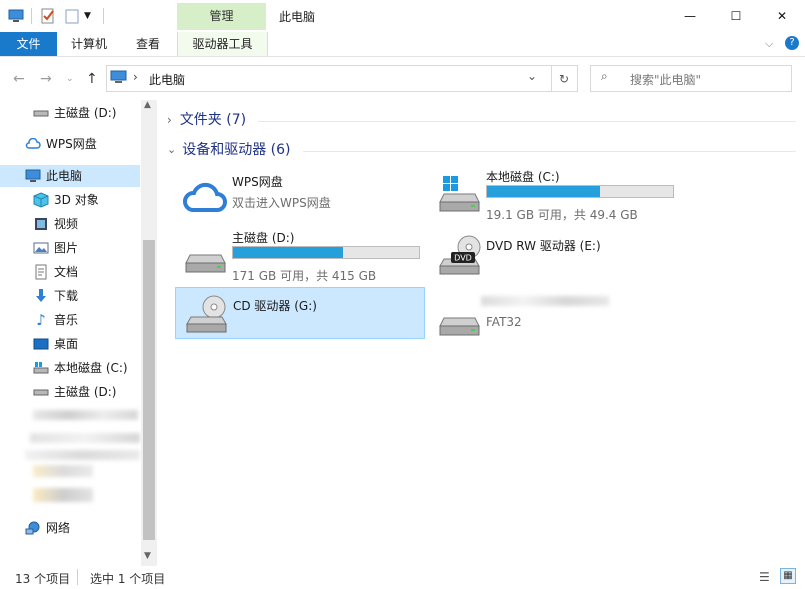  I want to click on document-icon, so click(41, 272).